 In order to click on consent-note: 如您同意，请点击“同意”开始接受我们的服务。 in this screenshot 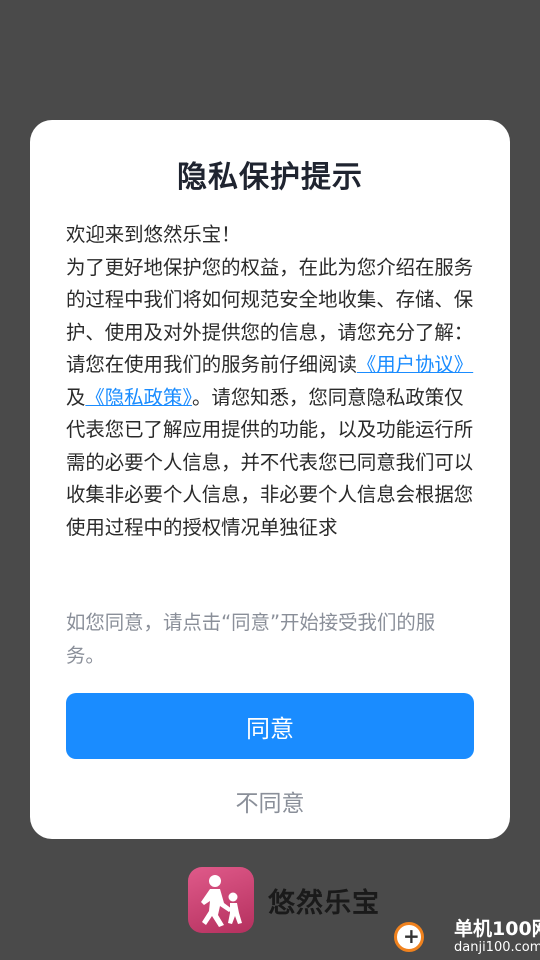, I will do `click(251, 639)`.